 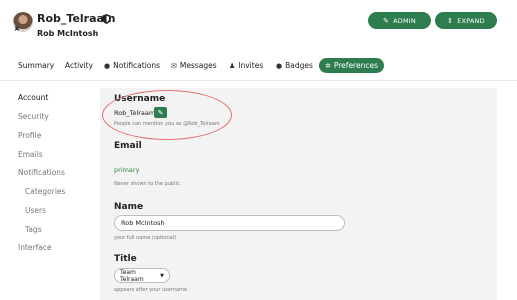 I want to click on caret-down-icon: ▼, so click(x=162, y=275).